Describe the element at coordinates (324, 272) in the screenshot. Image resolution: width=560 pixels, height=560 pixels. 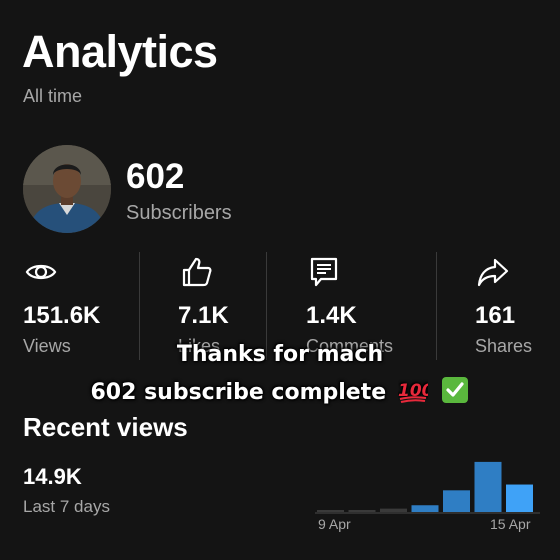
I see `comment-icon` at that location.